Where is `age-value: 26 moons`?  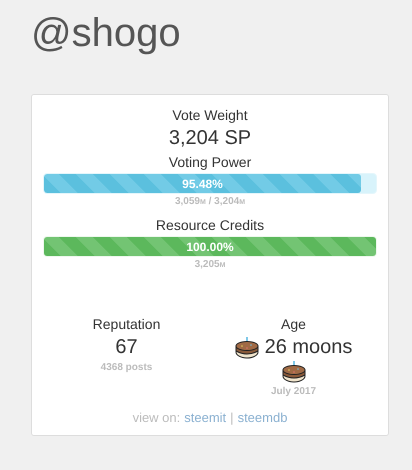
age-value: 26 moons is located at coordinates (308, 347).